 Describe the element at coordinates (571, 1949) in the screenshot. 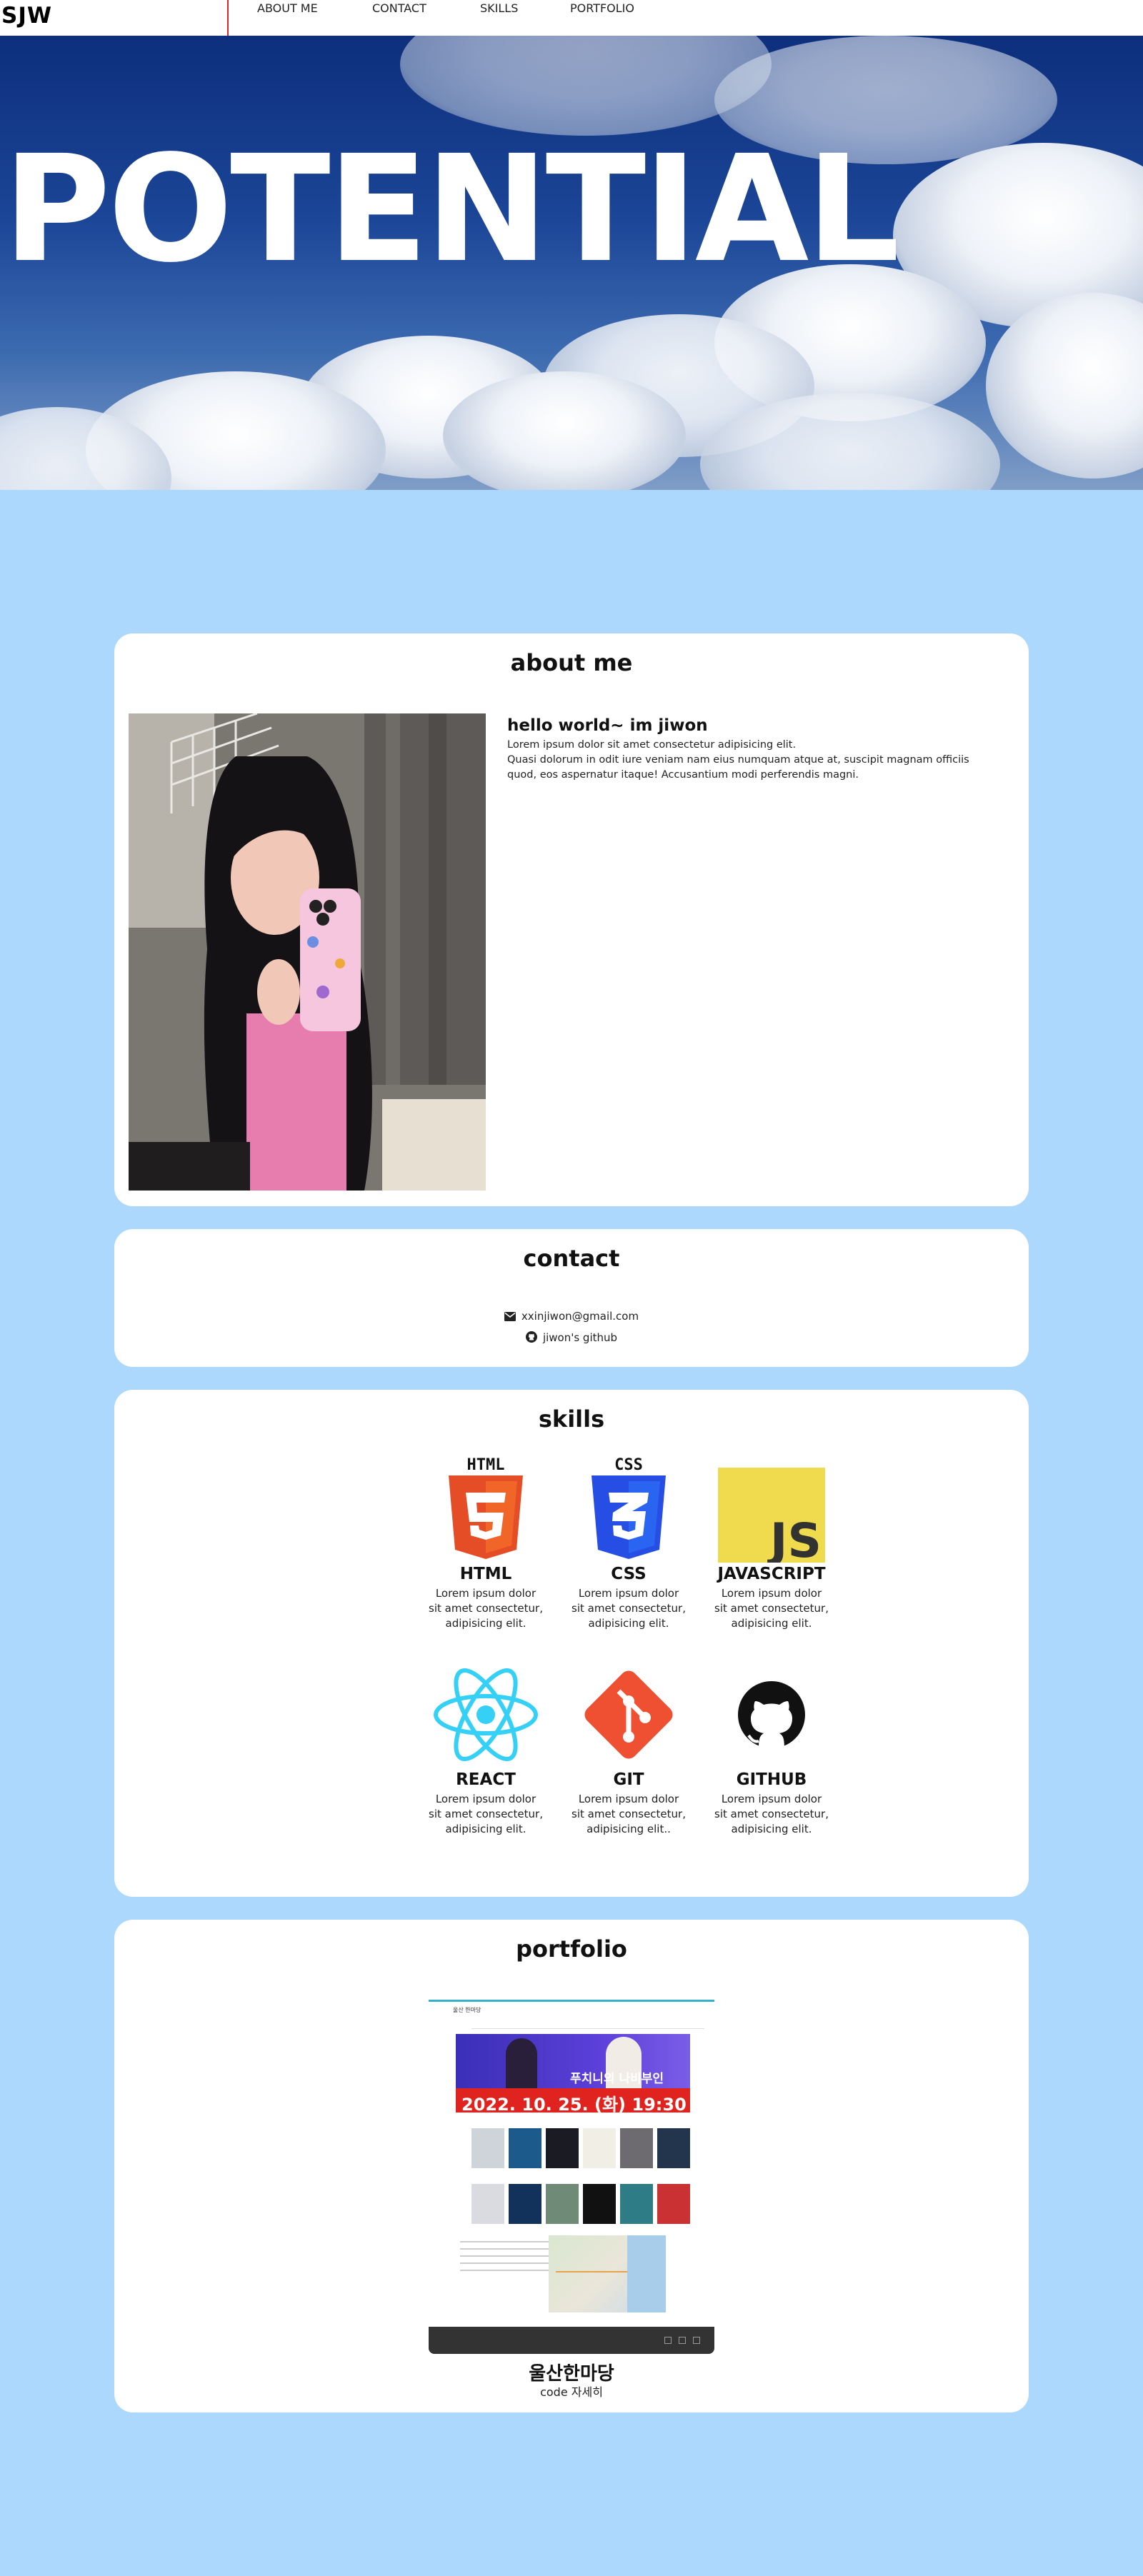

I see `portfolio-title: portfolio` at that location.